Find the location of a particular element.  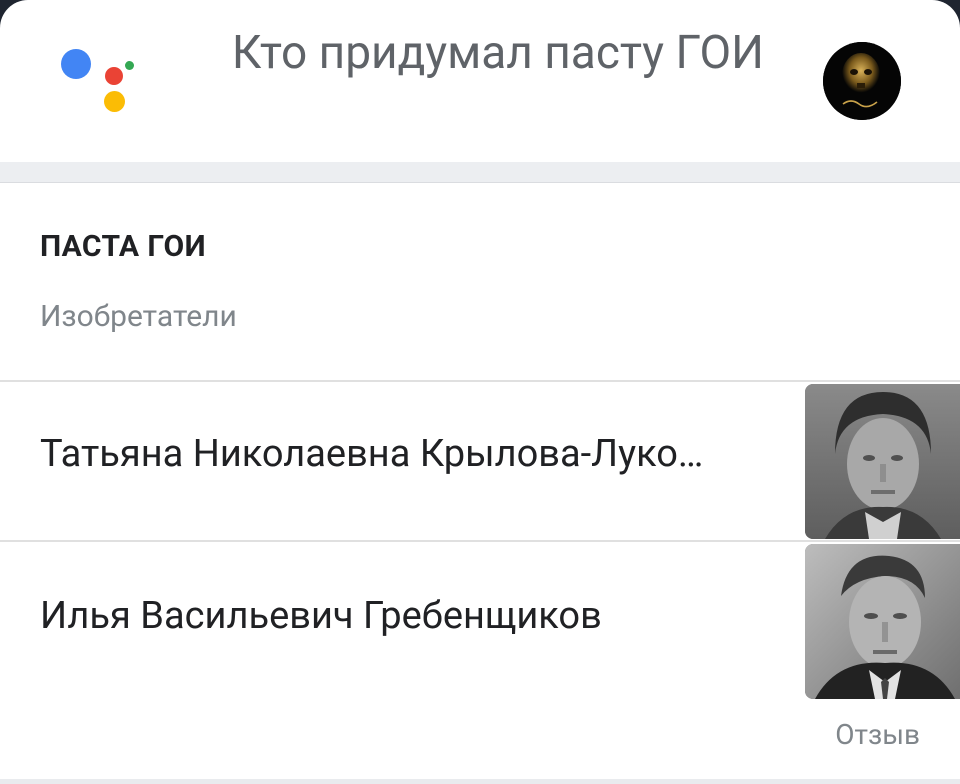

inventor-photo-woman is located at coordinates (882, 461).